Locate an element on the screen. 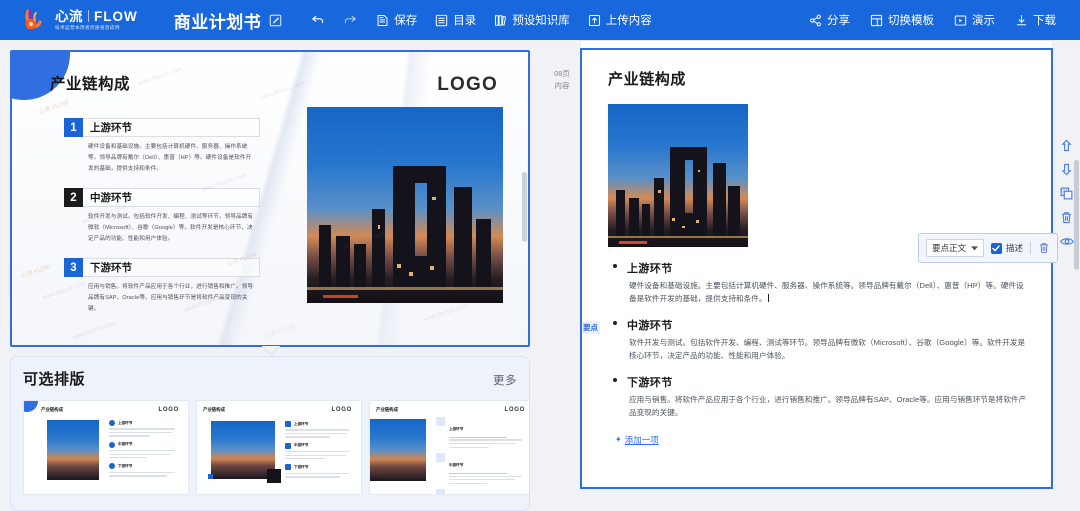  layout-thumbnail-3: 产业链构成 LOGO 上游环节 中游环节 is located at coordinates (449, 447).